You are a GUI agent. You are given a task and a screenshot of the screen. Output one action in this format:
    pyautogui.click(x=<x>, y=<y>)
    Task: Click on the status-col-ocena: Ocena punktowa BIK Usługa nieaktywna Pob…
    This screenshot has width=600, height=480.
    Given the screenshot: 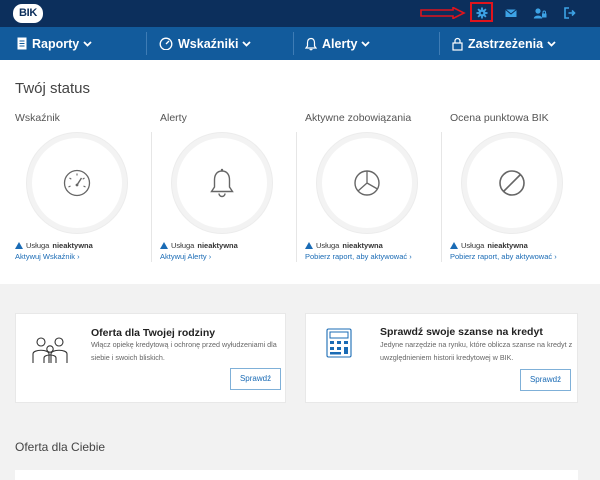 What is the action you would take?
    pyautogui.click(x=522, y=191)
    